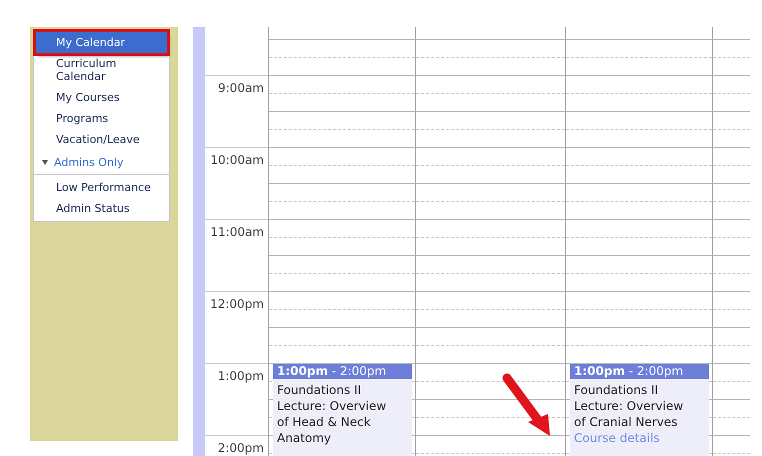 The width and height of the screenshot is (762, 456). I want to click on time-label: 1:00pm, so click(241, 376).